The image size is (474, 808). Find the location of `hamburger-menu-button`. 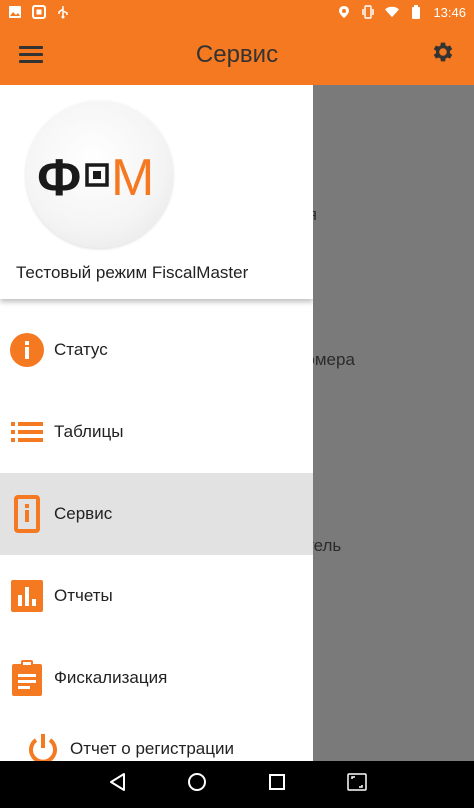

hamburger-menu-button is located at coordinates (31, 54).